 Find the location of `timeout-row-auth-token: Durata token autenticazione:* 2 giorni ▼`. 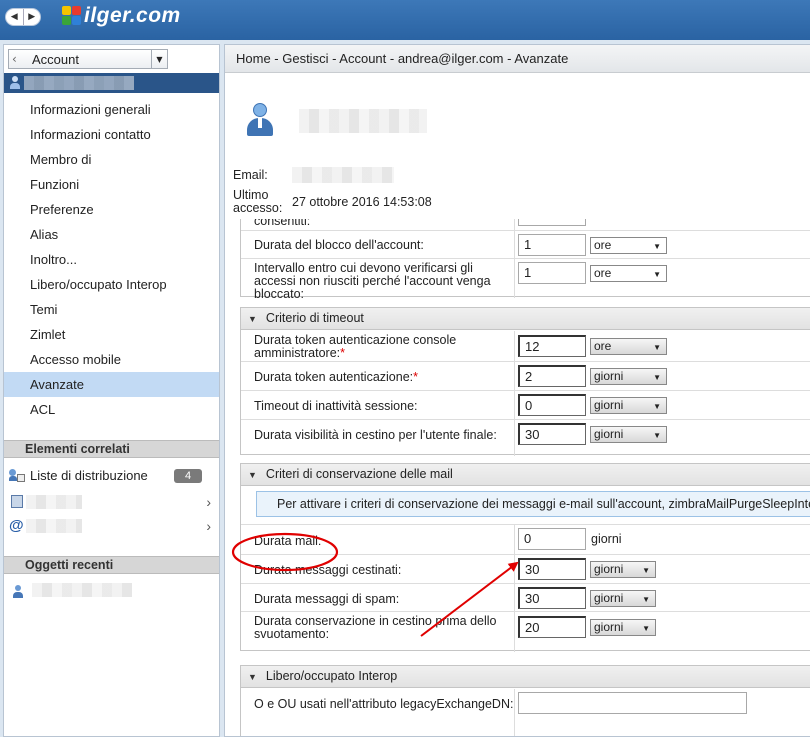

timeout-row-auth-token: Durata token autenticazione:* 2 giorni ▼ is located at coordinates (525, 375).